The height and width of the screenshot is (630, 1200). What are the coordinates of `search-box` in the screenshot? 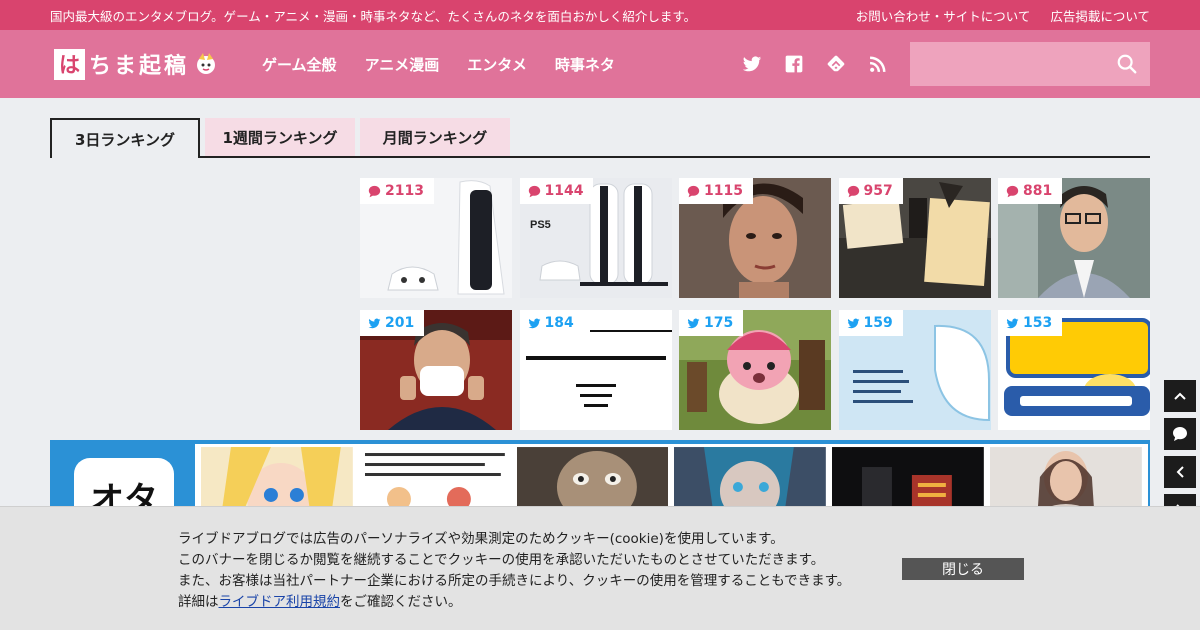 It's located at (1030, 64).